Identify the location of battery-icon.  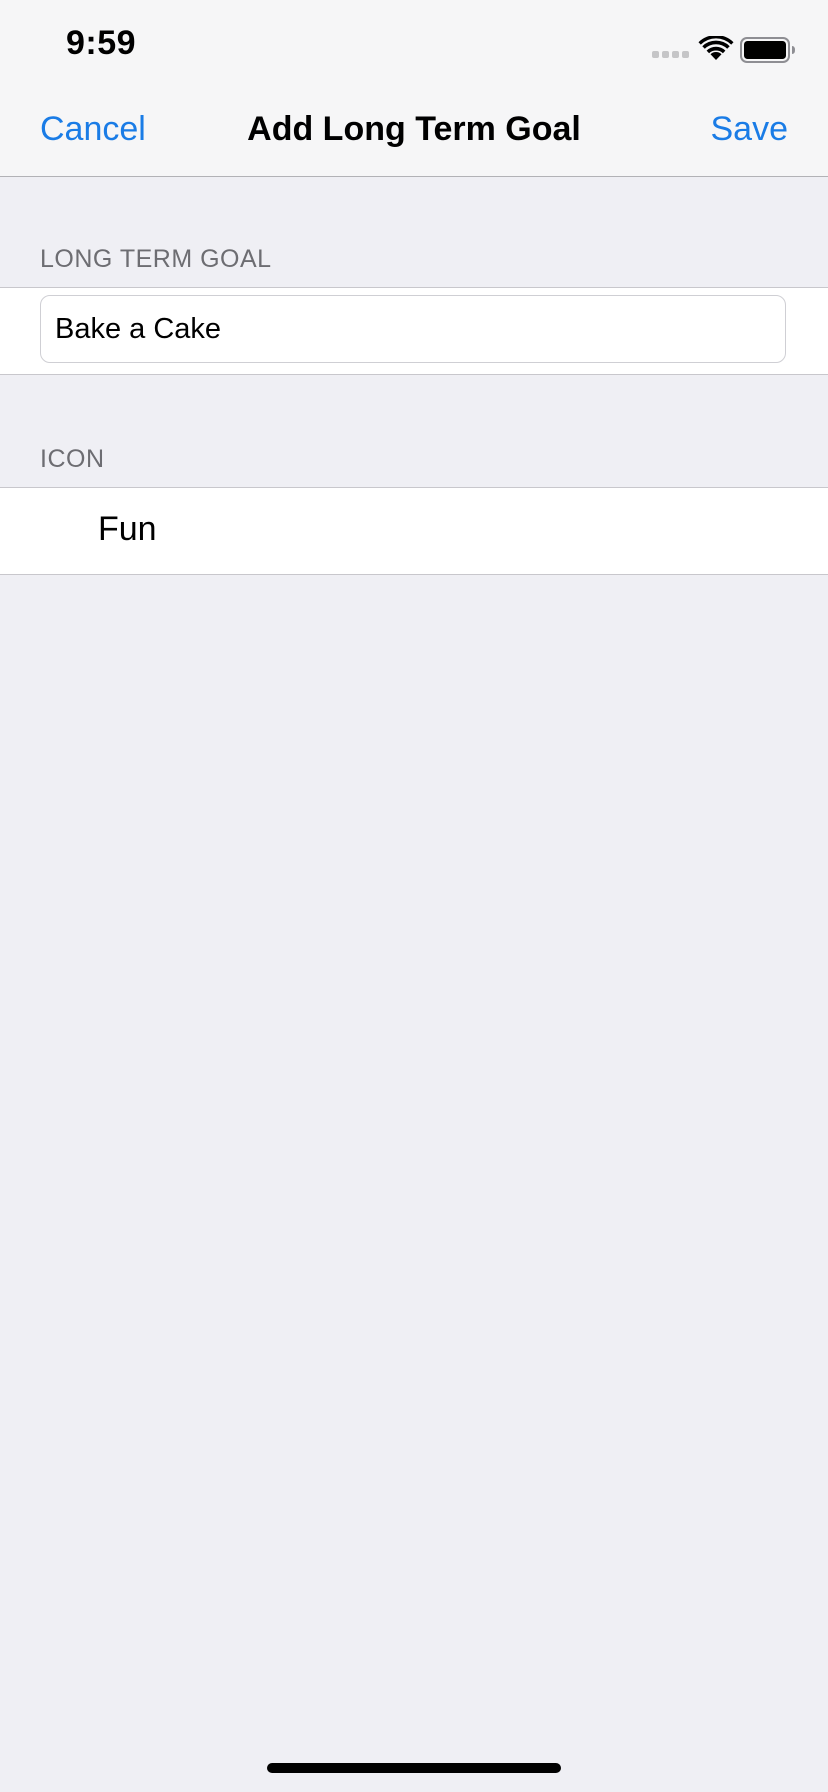
(767, 50).